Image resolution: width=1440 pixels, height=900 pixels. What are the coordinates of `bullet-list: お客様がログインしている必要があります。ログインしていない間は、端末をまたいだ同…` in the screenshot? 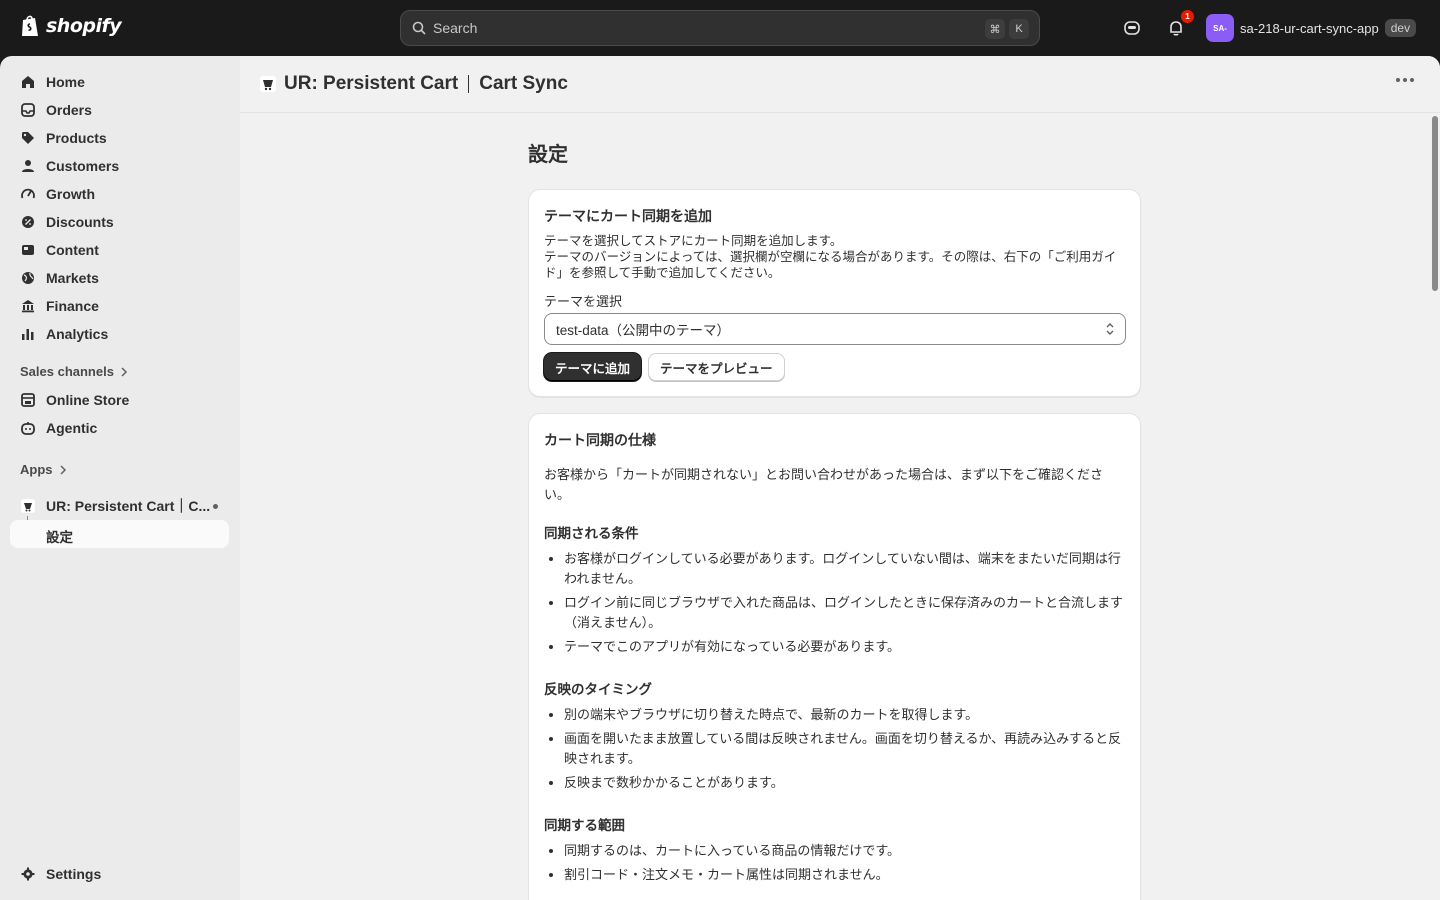 It's located at (844, 605).